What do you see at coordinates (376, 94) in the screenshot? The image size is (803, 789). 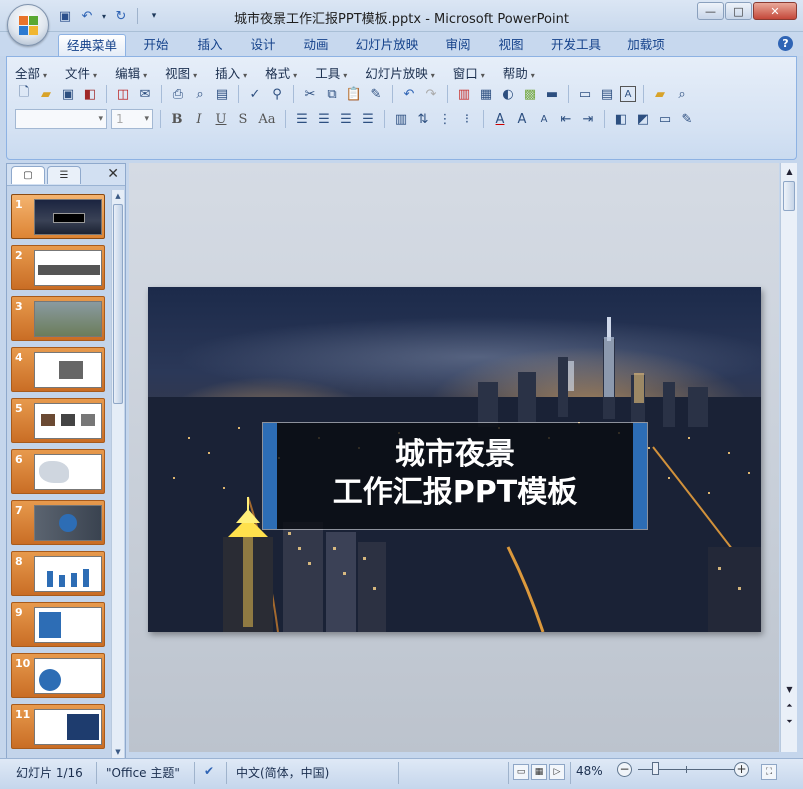 I see `format-painter-icon: ✎` at bounding box center [376, 94].